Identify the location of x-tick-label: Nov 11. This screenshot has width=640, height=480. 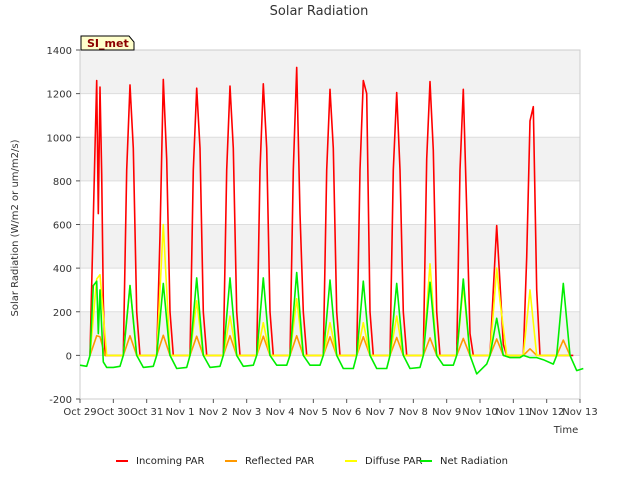
(513, 412).